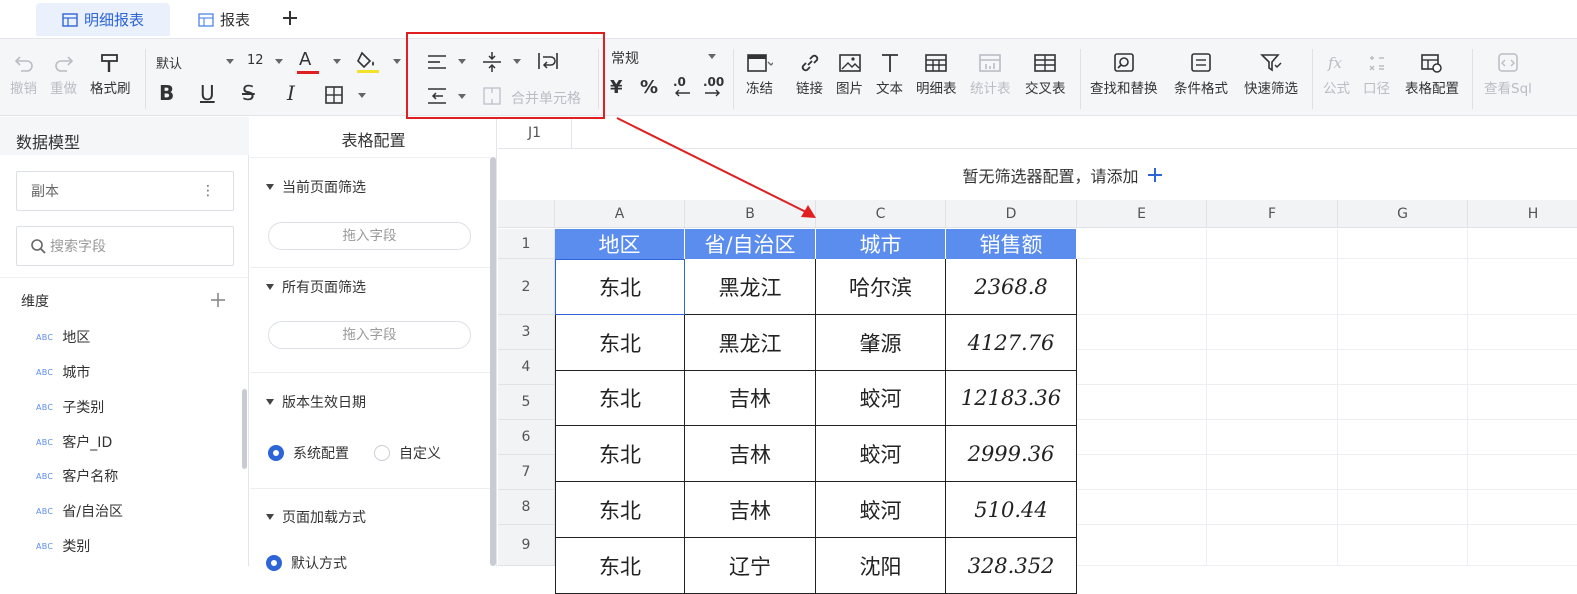  I want to click on number-format-select: 常规, so click(625, 58).